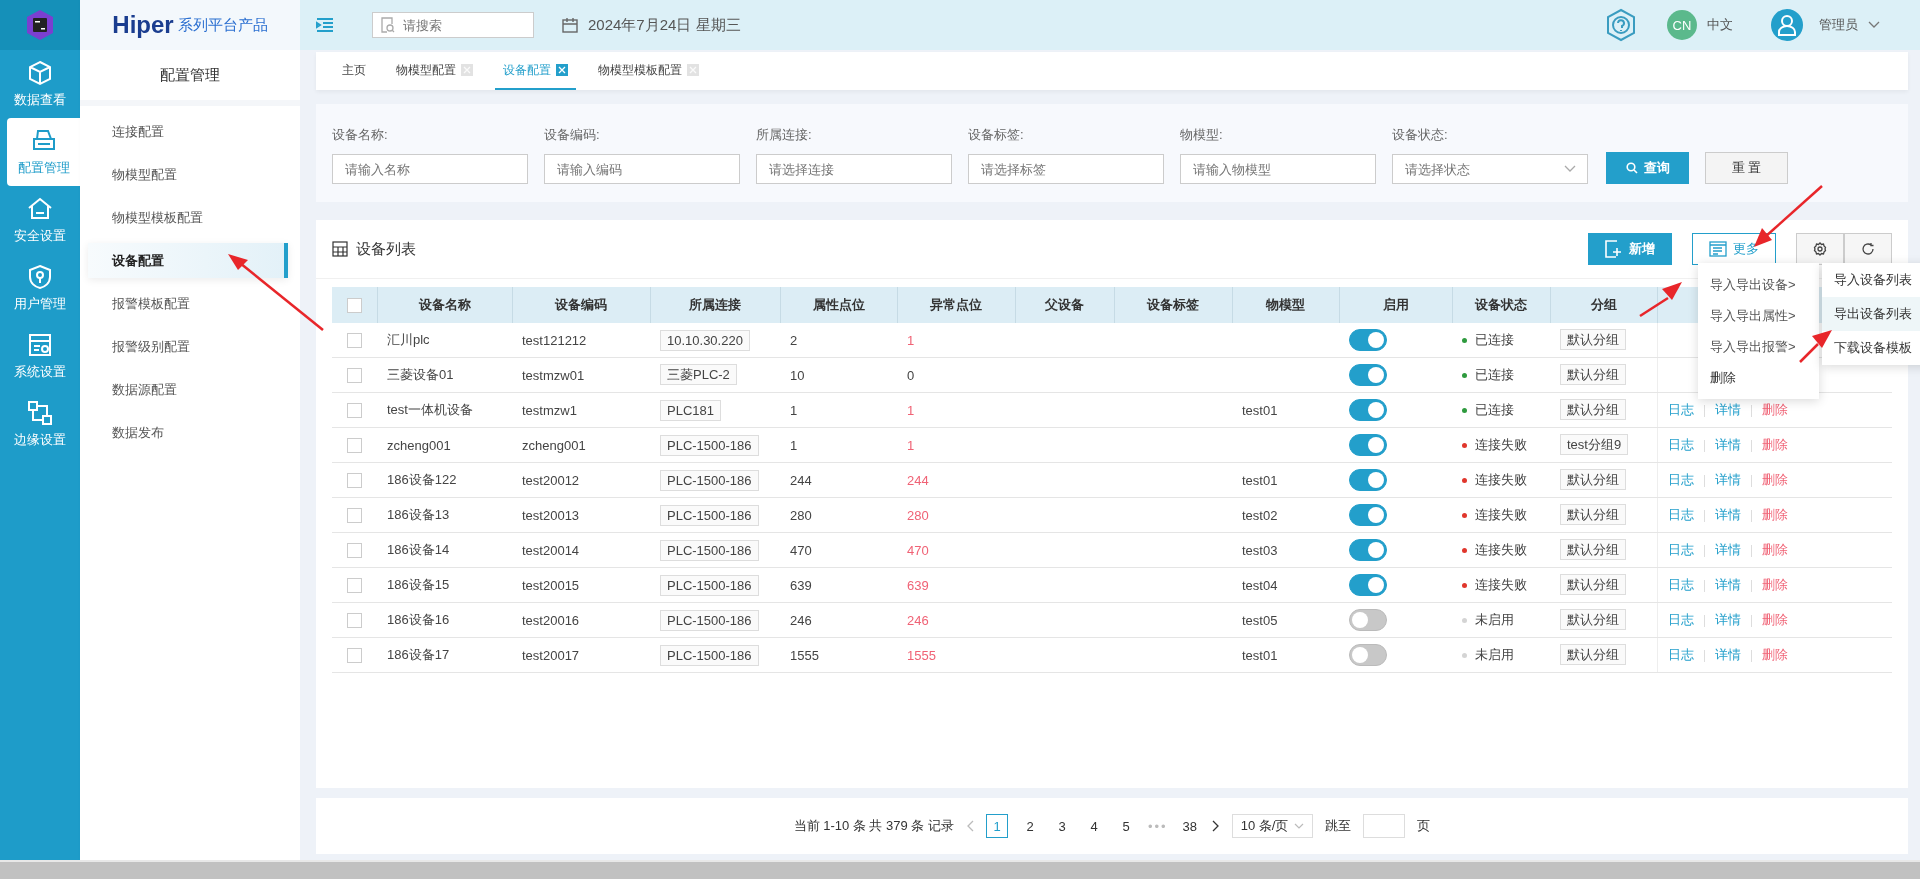 The height and width of the screenshot is (879, 1920). I want to click on sidebar-item: 物模型模板配置, so click(188, 217).